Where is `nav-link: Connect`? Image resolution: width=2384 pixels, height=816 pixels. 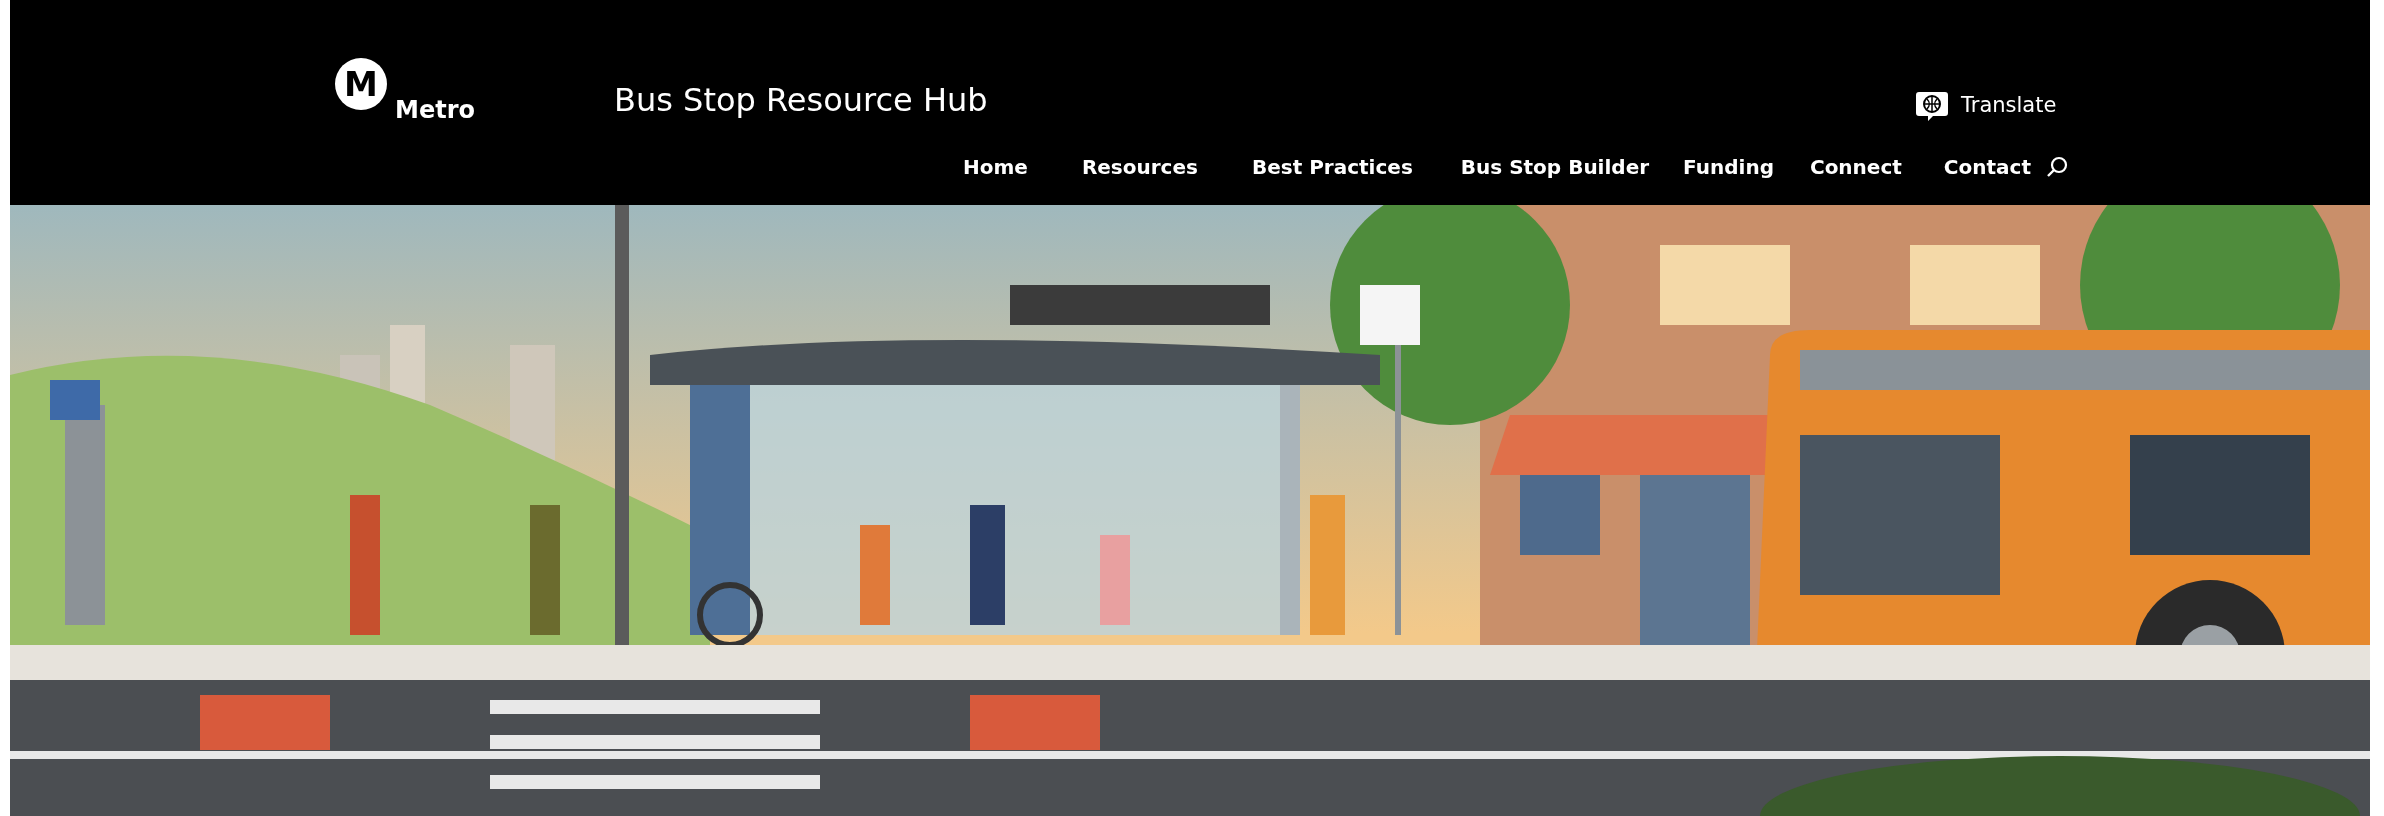 nav-link: Connect is located at coordinates (1855, 167).